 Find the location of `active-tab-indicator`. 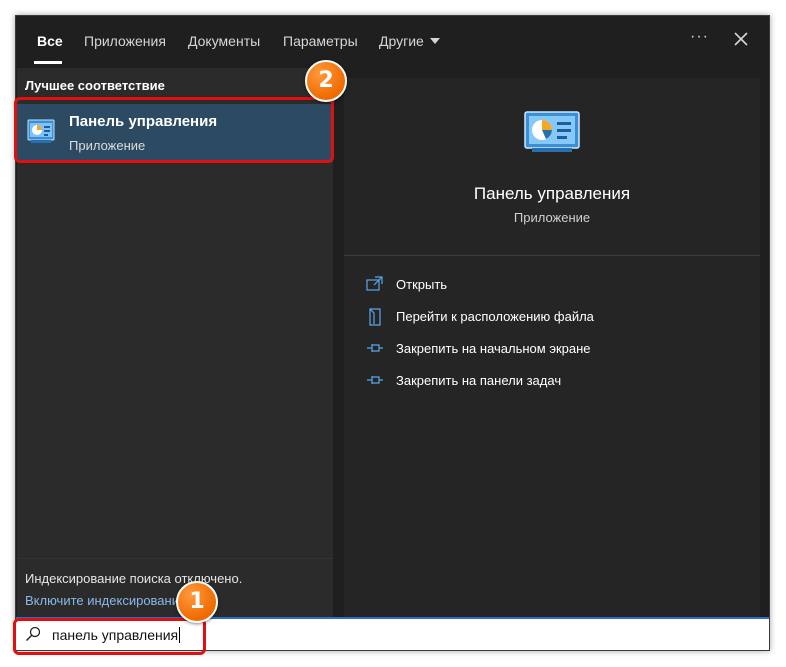

active-tab-indicator is located at coordinates (48, 62).